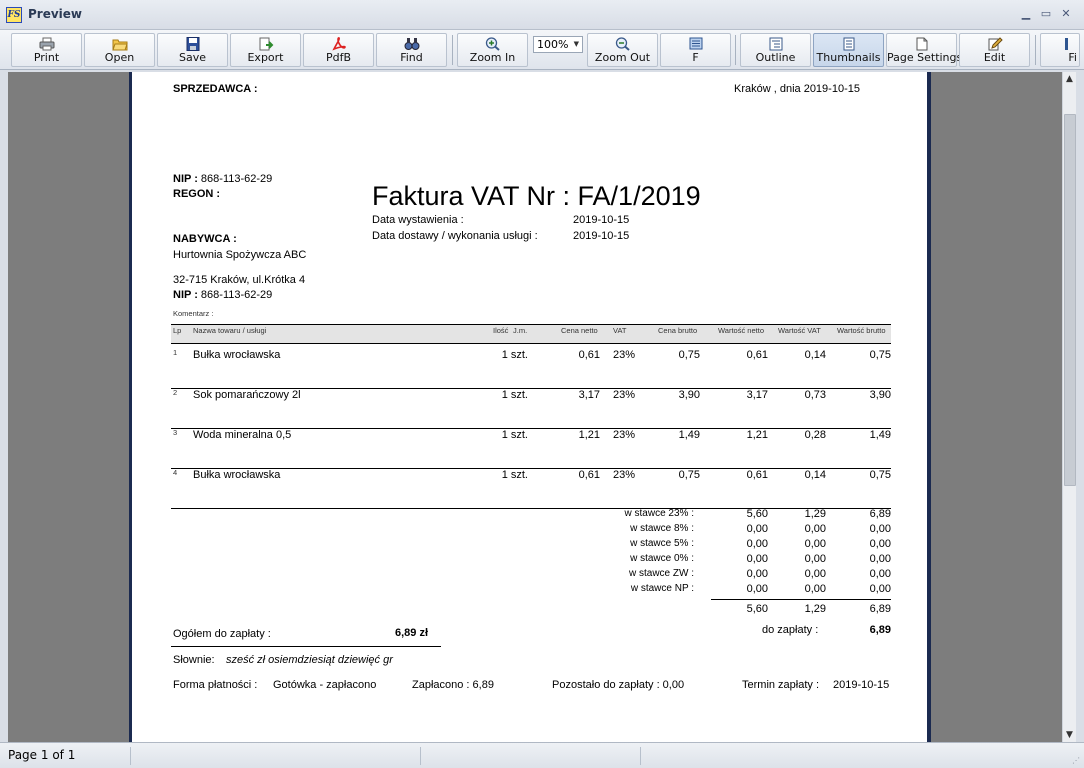 The height and width of the screenshot is (768, 1084). I want to click on item-vat-value: 0,73, so click(815, 395).